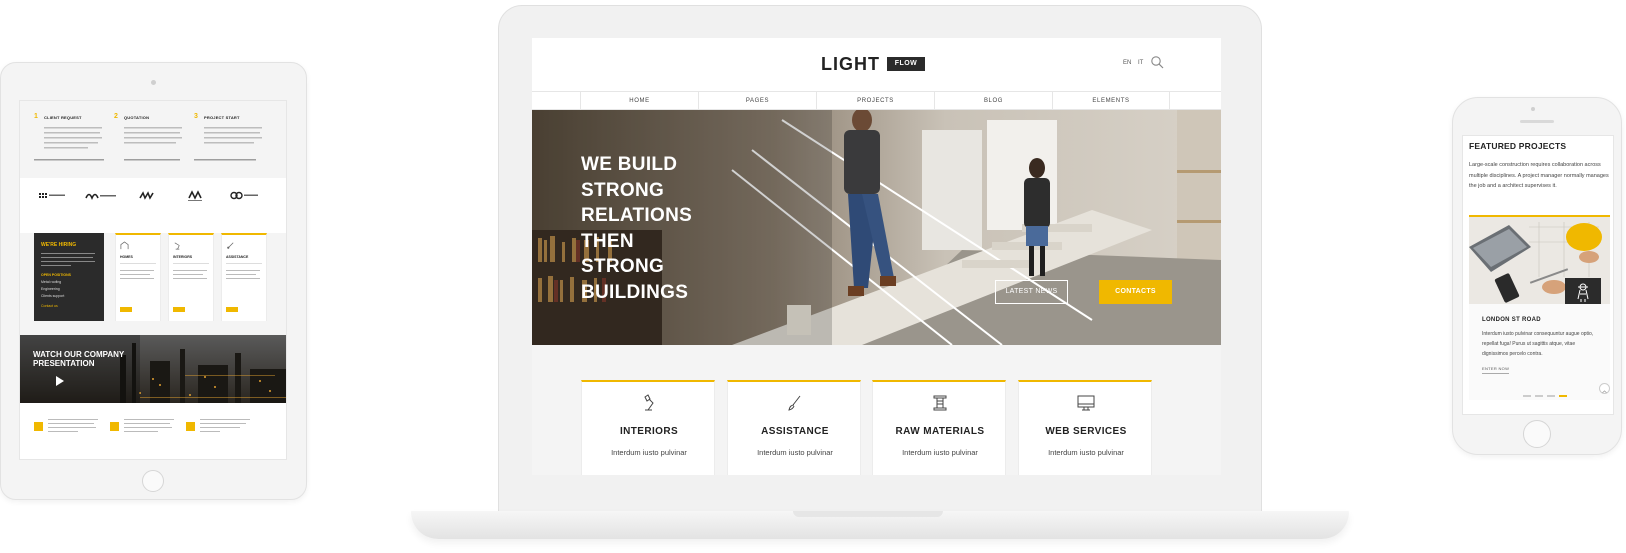 The height and width of the screenshot is (553, 1626). I want to click on tablet-service-card: INTERIORS, so click(191, 277).